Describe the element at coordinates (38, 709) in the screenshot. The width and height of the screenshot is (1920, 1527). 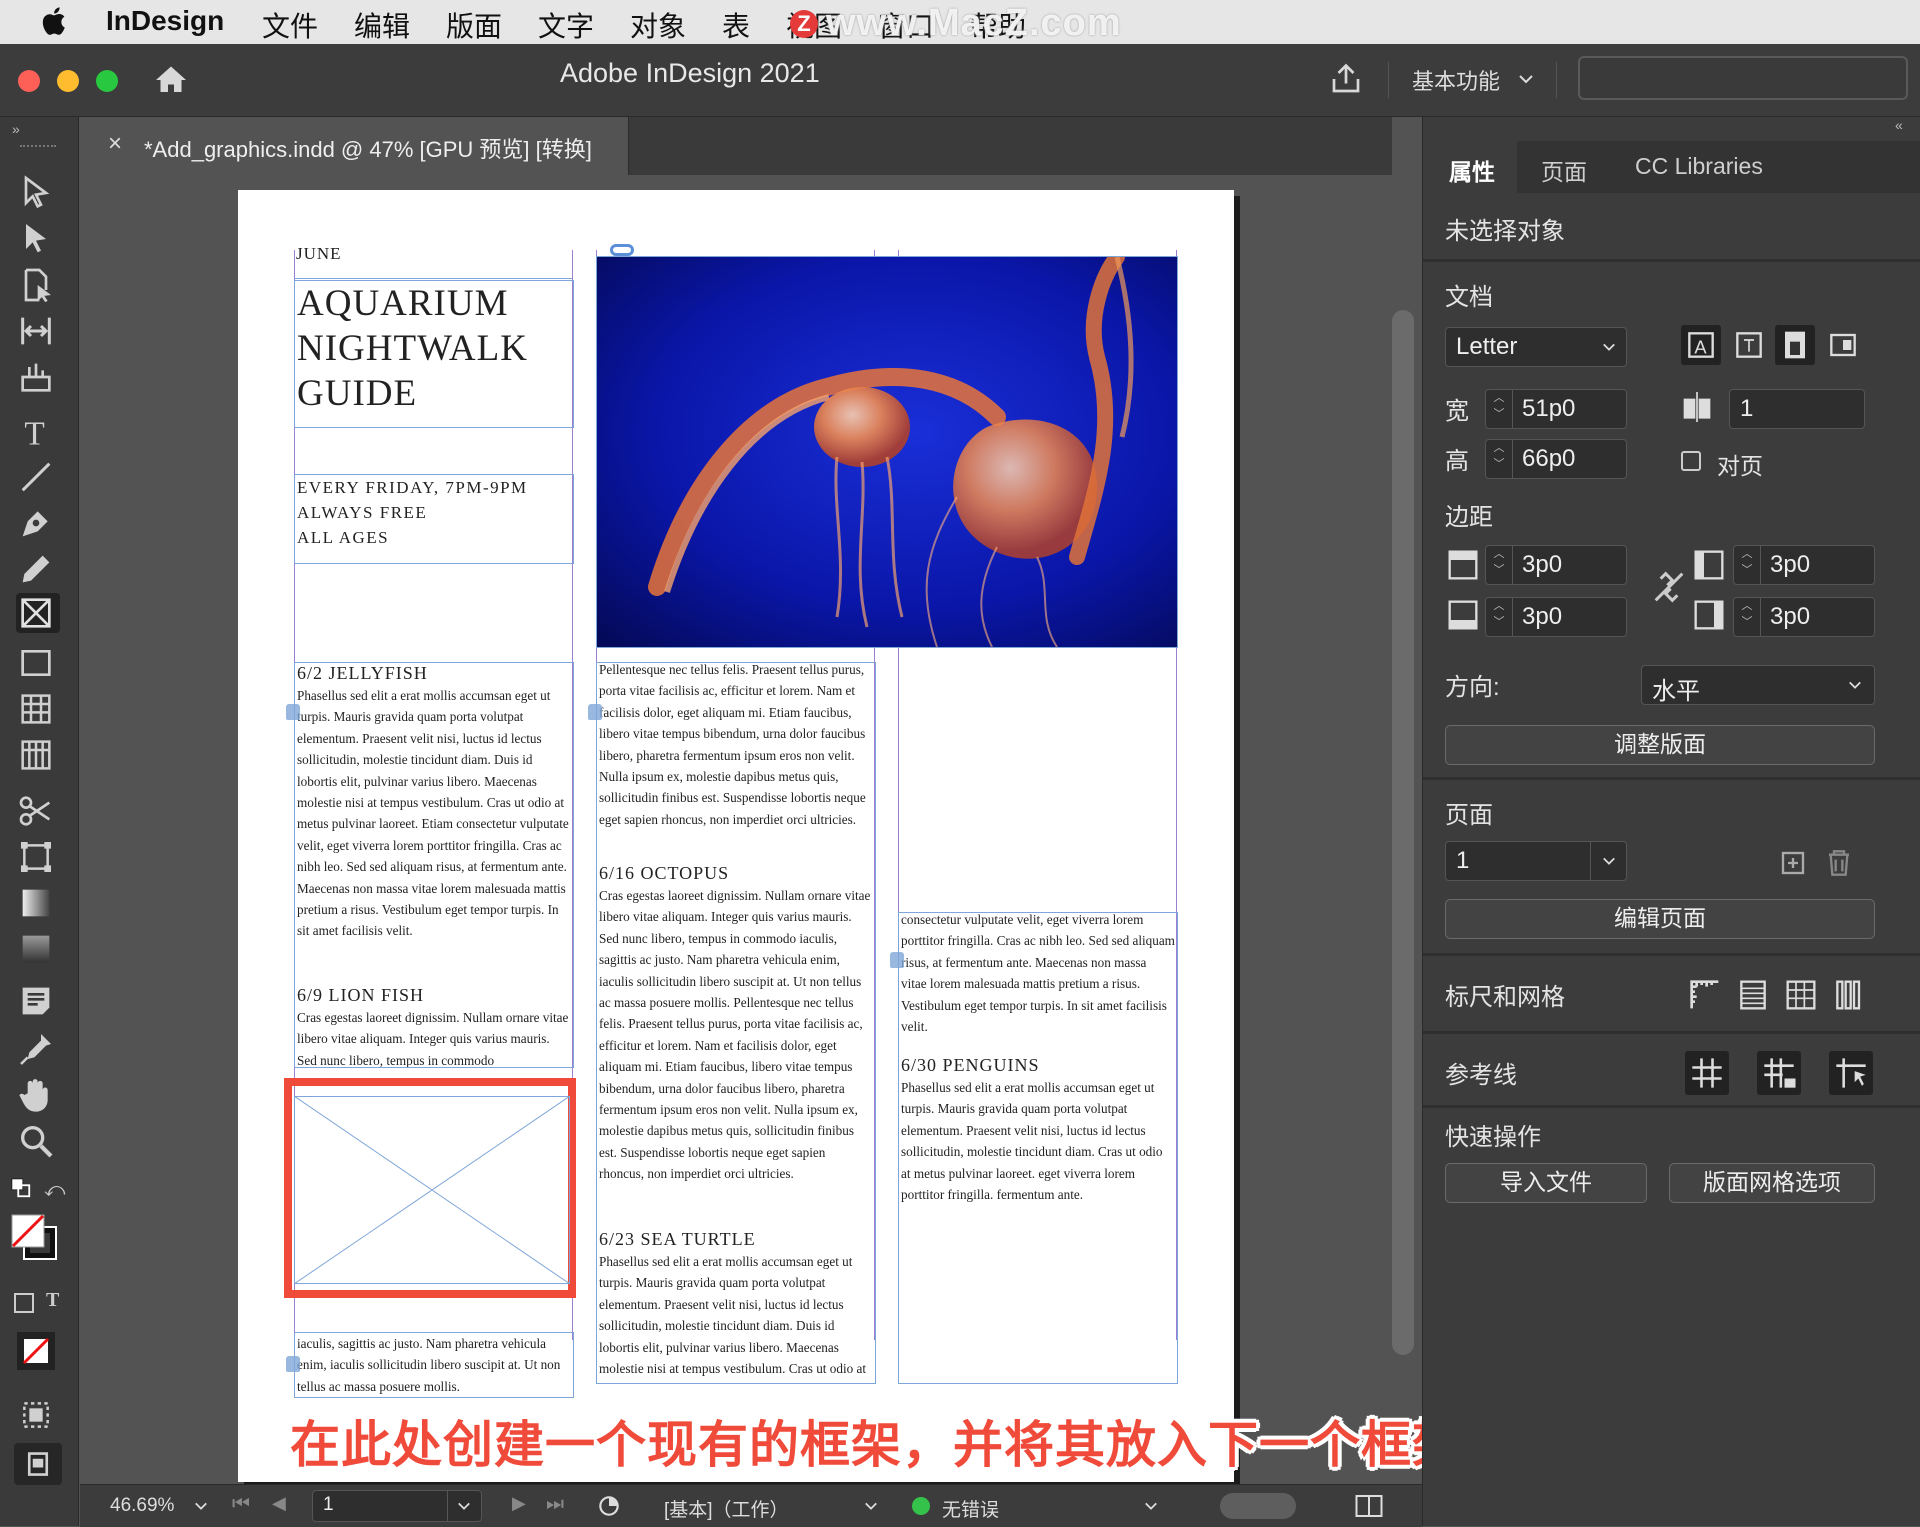
I see `table-tool-icon` at that location.